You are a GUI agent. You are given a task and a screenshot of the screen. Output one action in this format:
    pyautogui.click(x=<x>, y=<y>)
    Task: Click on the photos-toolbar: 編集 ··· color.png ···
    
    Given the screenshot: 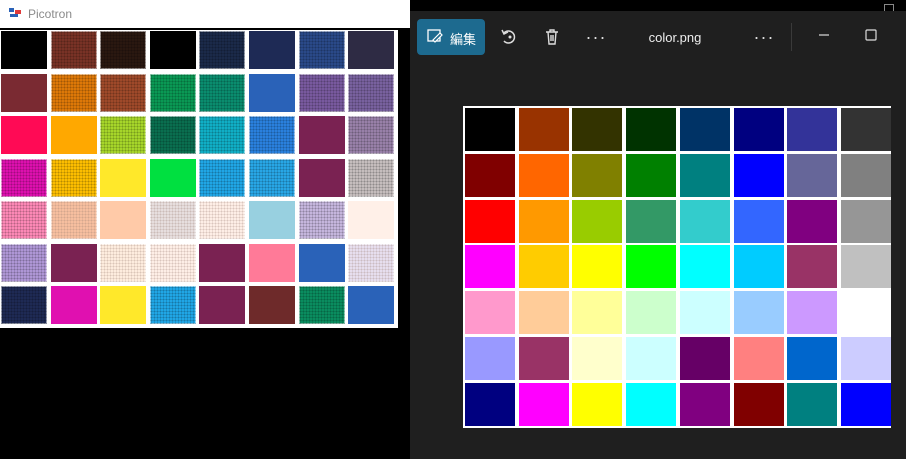 What is the action you would take?
    pyautogui.click(x=658, y=37)
    